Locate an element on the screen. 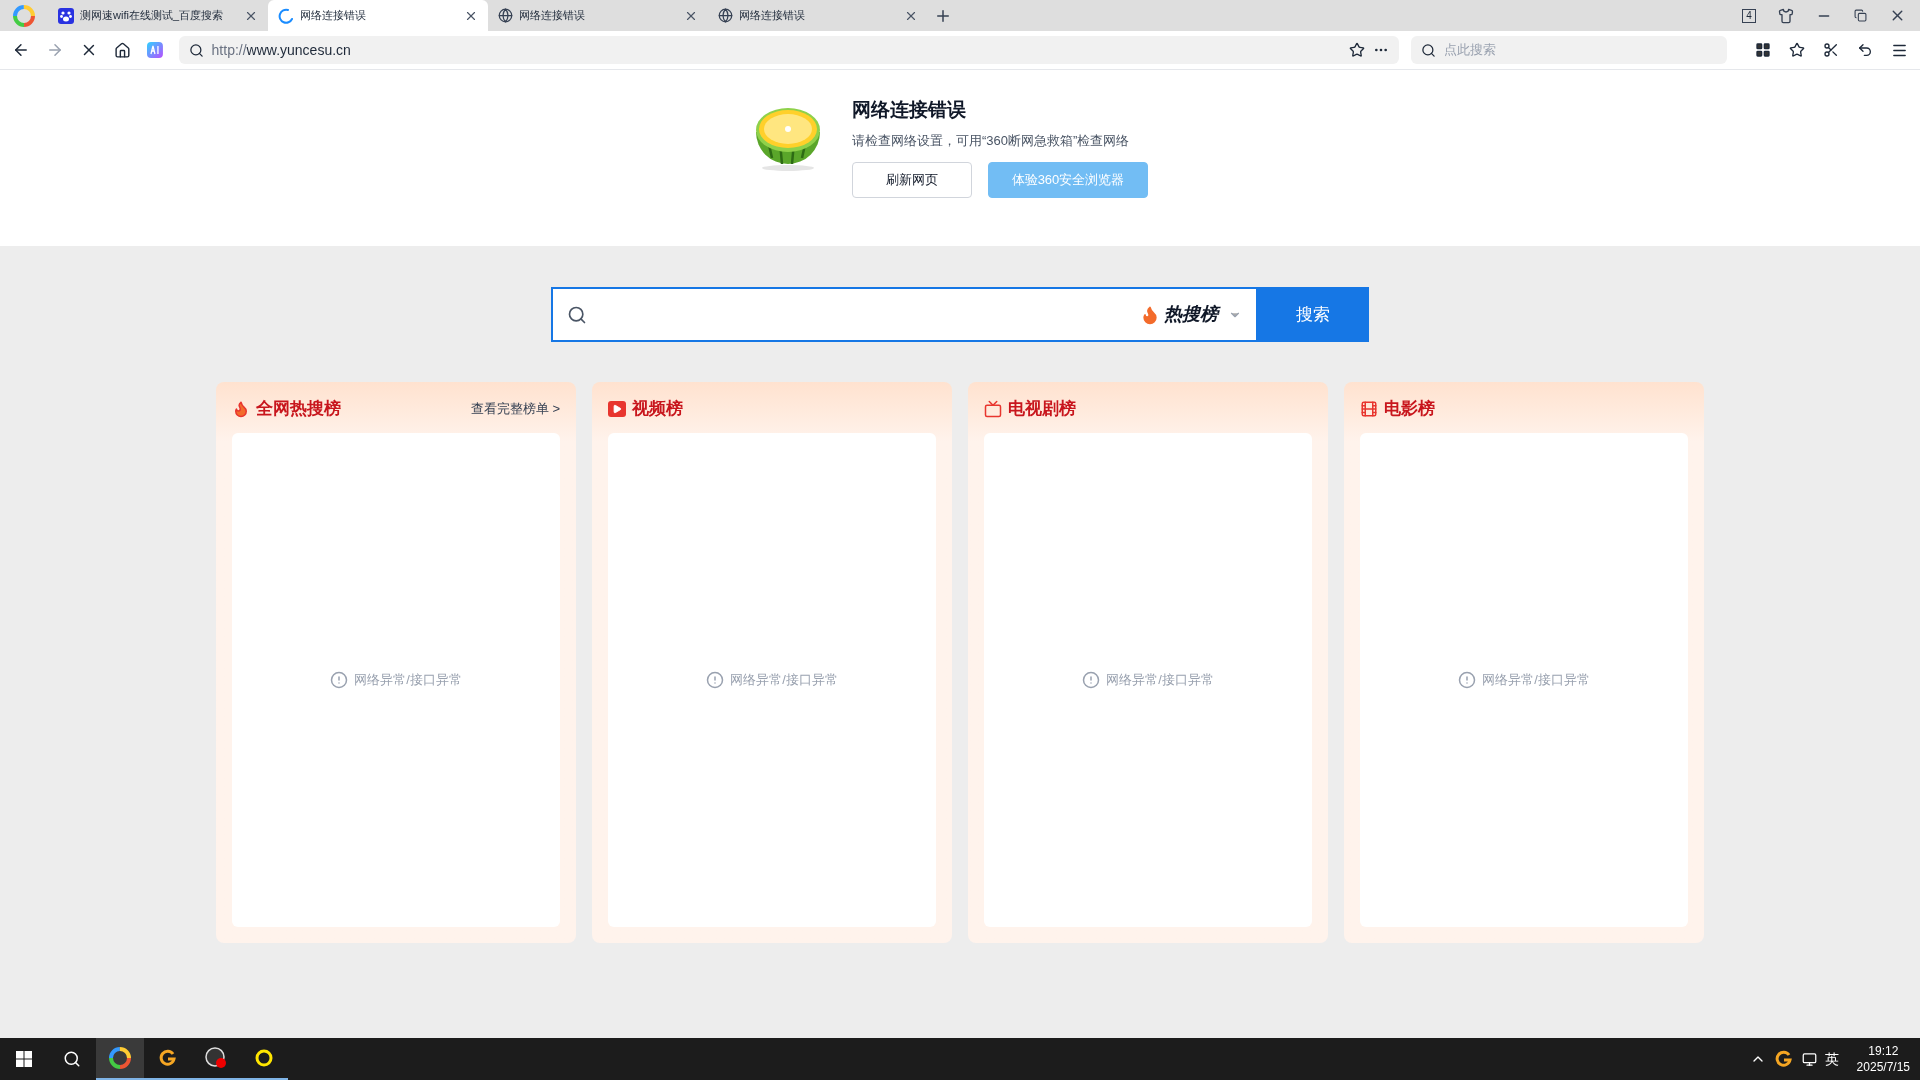  apps-grid-icon is located at coordinates (1763, 50).